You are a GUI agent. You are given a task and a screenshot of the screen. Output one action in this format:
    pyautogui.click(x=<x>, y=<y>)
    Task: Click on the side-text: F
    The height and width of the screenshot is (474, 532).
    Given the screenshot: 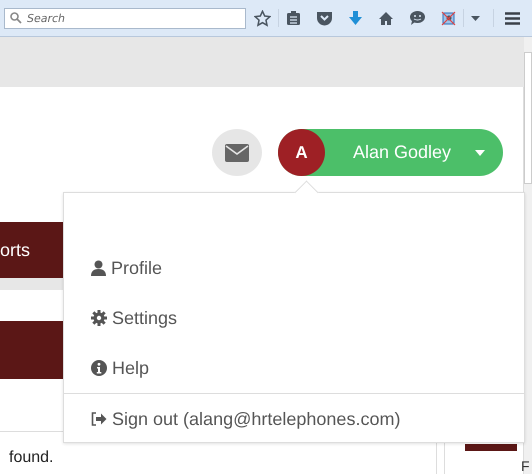 What is the action you would take?
    pyautogui.click(x=525, y=466)
    